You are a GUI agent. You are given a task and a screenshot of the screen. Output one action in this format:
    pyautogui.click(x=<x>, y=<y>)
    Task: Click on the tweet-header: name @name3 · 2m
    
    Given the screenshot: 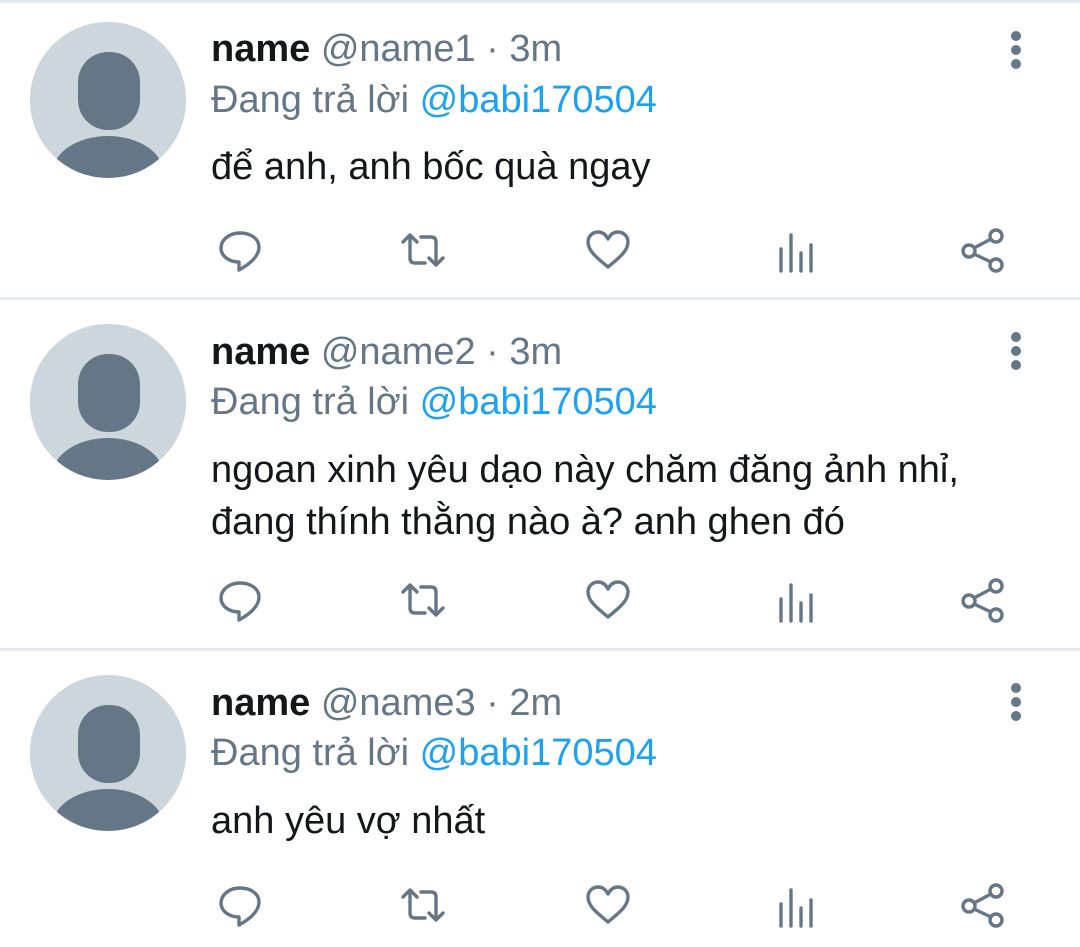 What is the action you would take?
    pyautogui.click(x=386, y=703)
    